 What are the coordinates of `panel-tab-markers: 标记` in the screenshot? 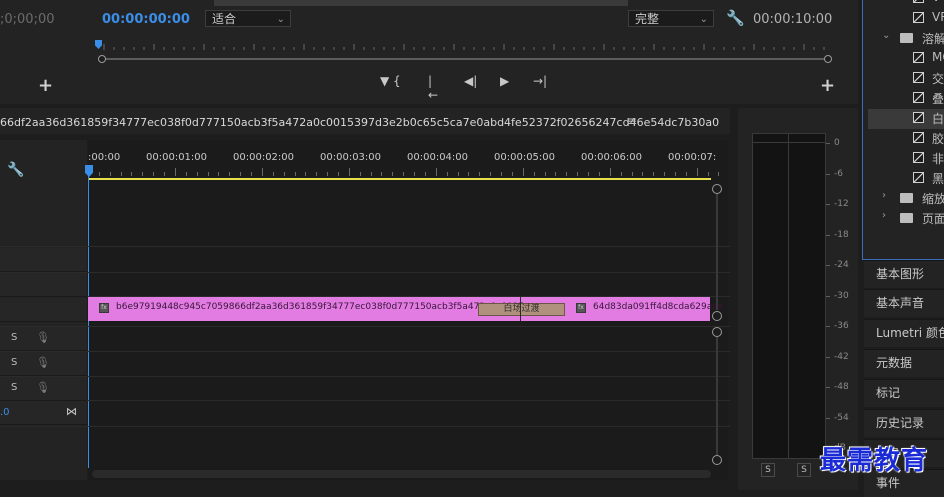 It's located at (904, 393).